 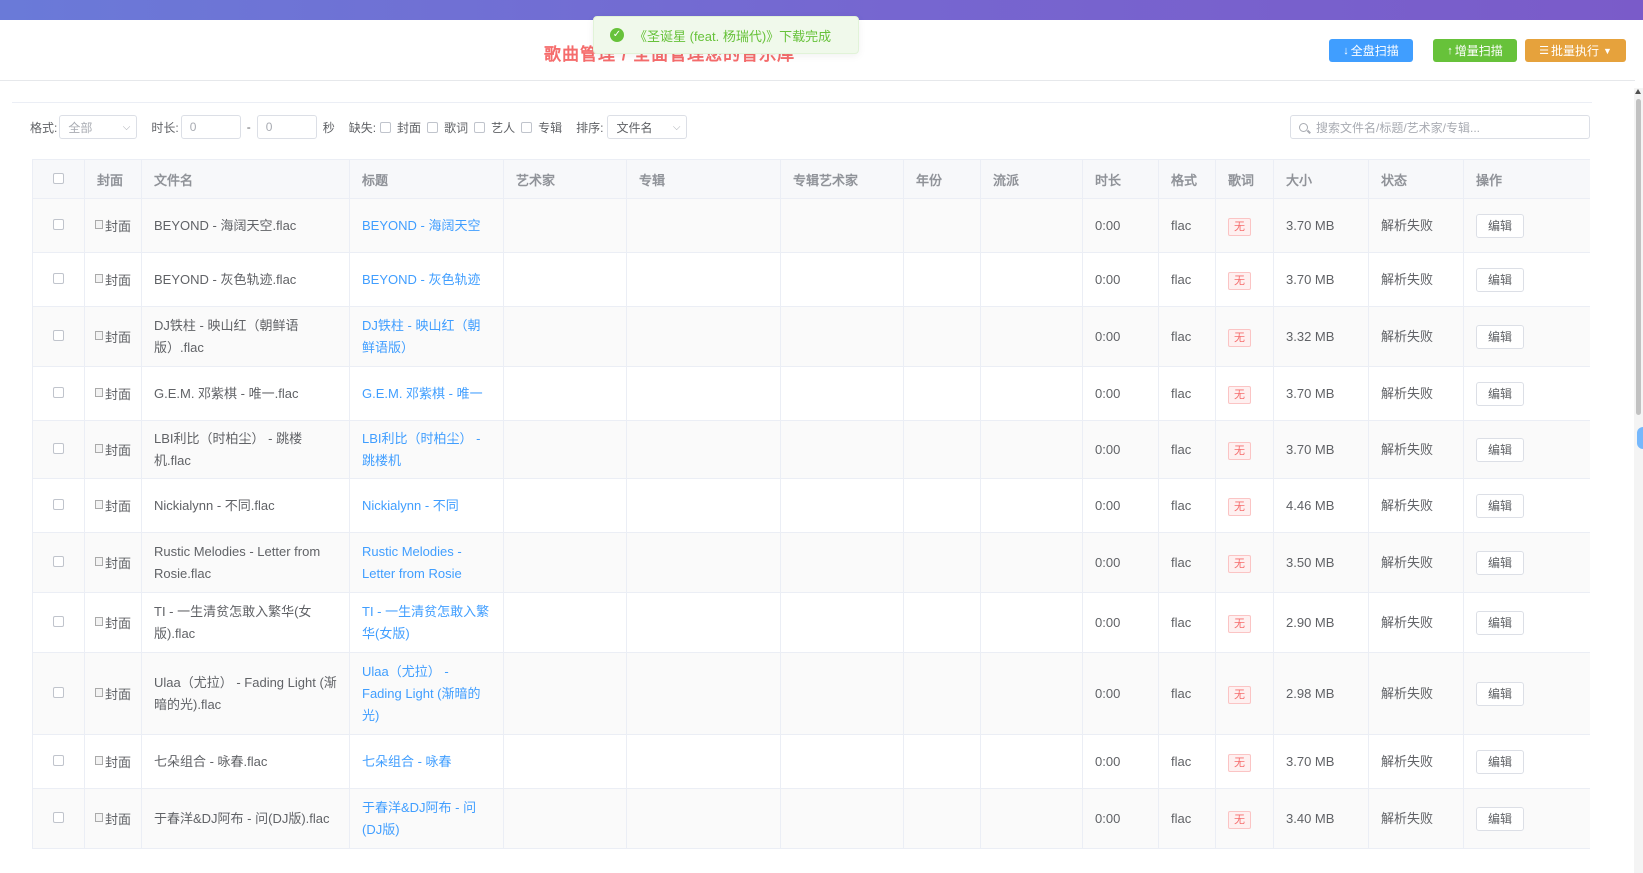 I want to click on title-link: BEYOND - 灰色轨迹, so click(x=421, y=279).